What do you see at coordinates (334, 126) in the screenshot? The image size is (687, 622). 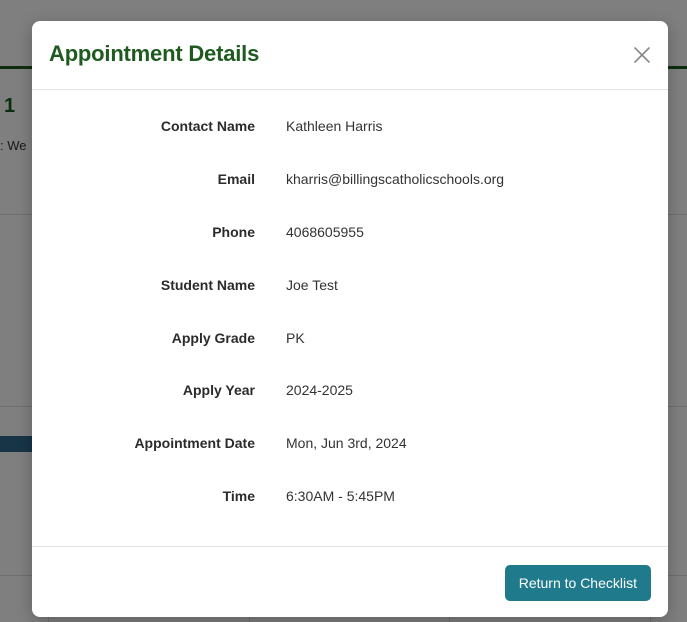 I see `detail-value: Kathleen Harris` at bounding box center [334, 126].